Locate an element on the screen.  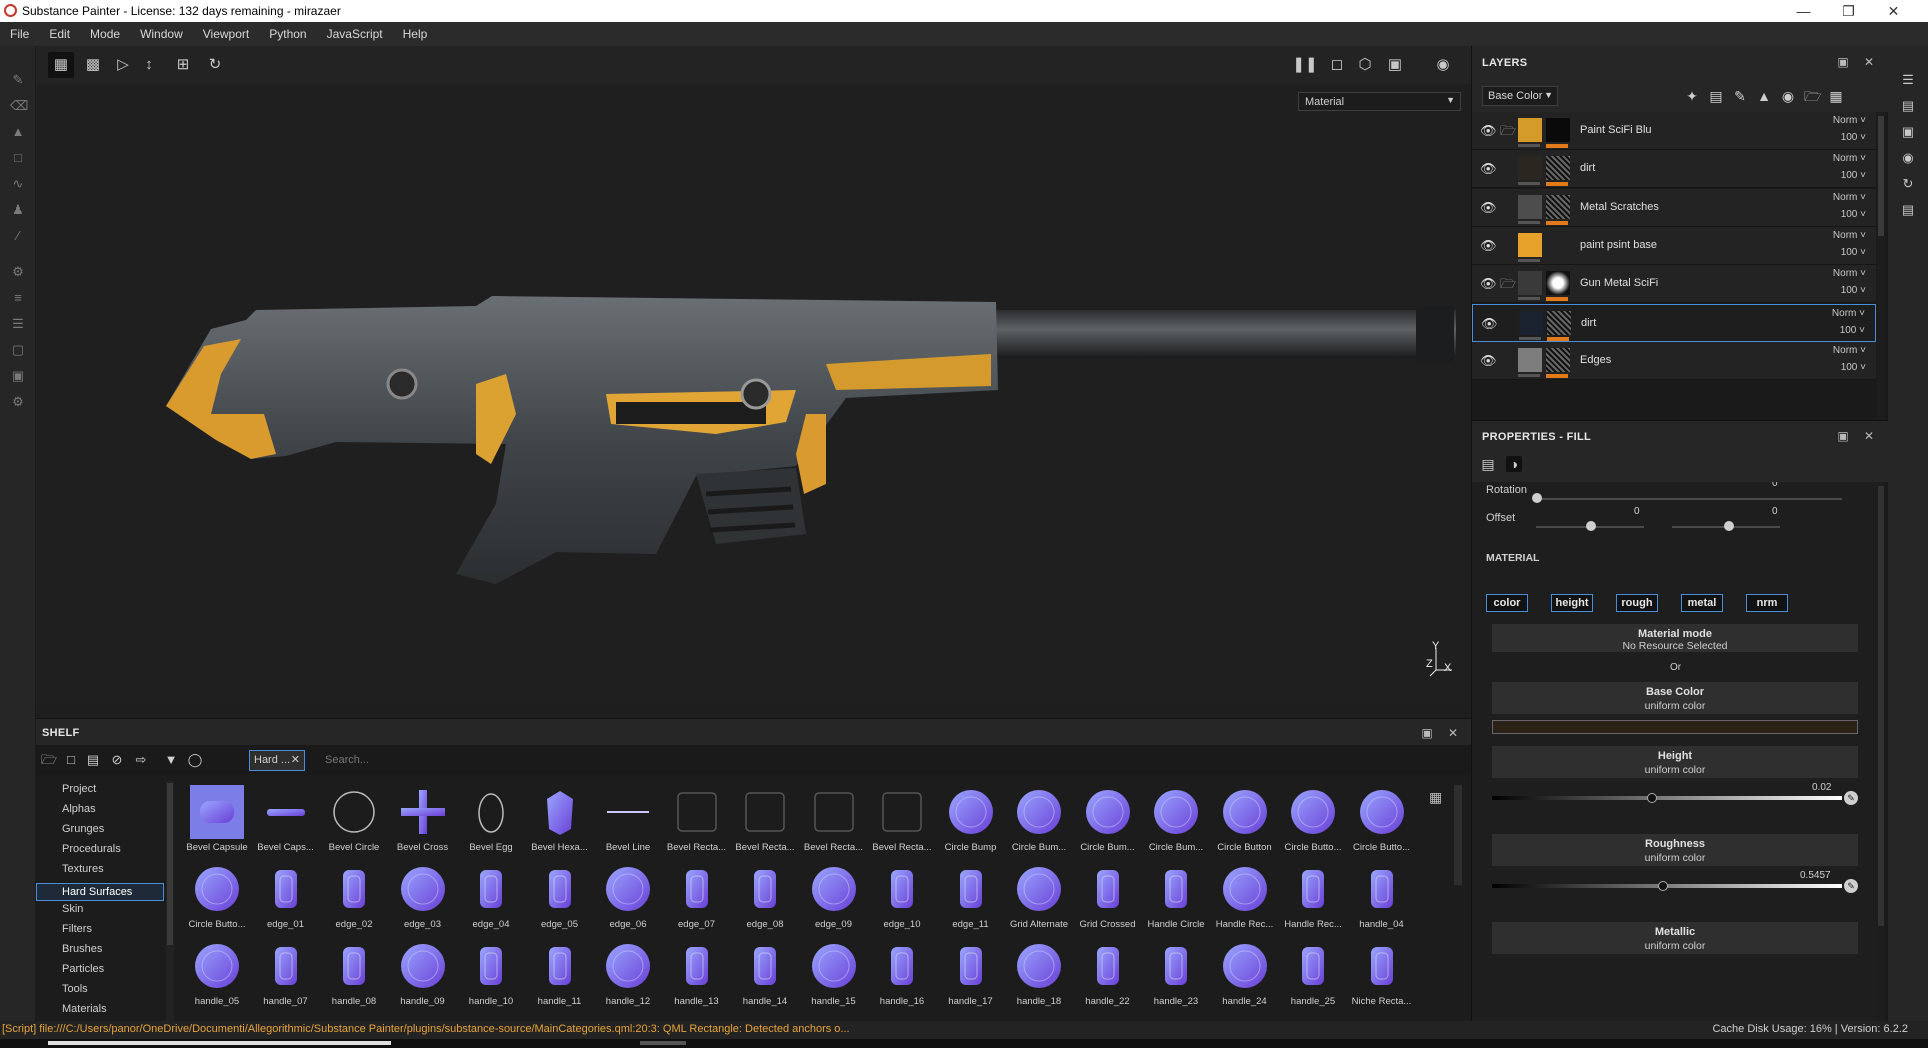
layers-scrollbar is located at coordinates (1881, 266).